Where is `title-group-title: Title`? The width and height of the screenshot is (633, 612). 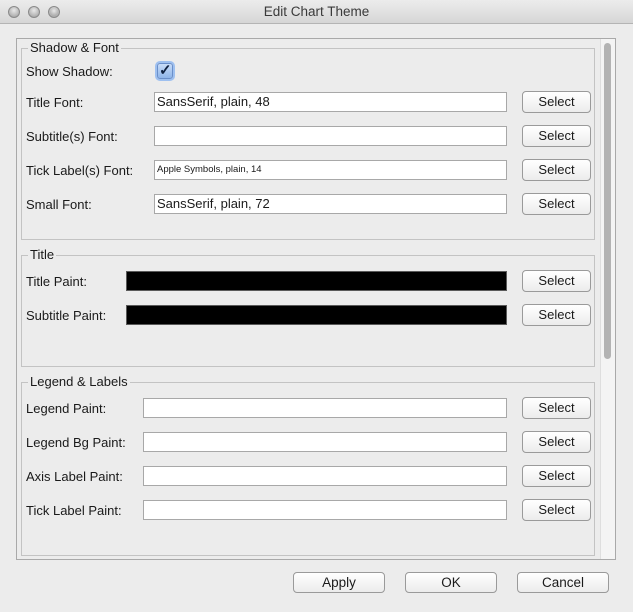
title-group-title: Title is located at coordinates (42, 255).